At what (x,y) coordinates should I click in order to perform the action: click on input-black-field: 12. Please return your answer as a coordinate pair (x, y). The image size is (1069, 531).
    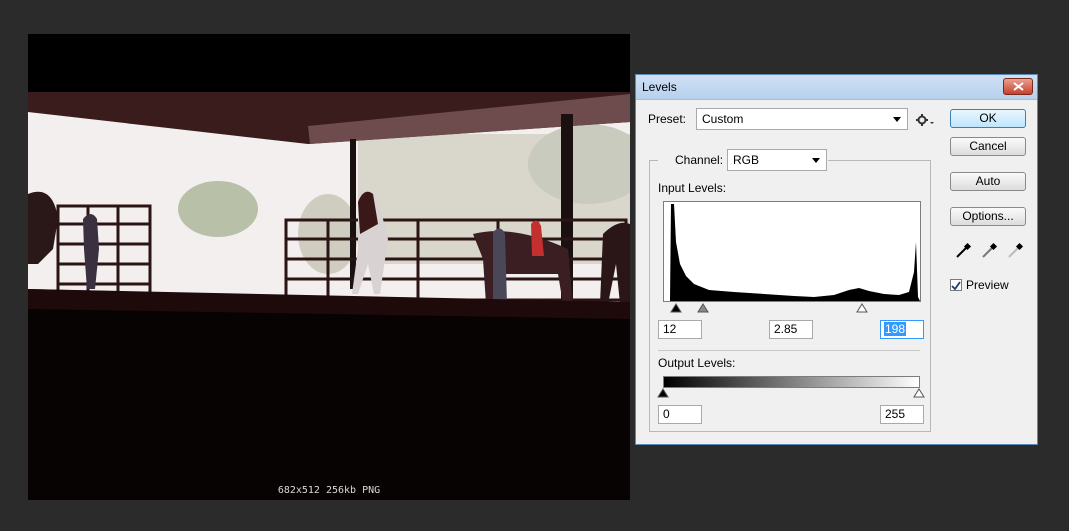
    Looking at the image, I should click on (680, 329).